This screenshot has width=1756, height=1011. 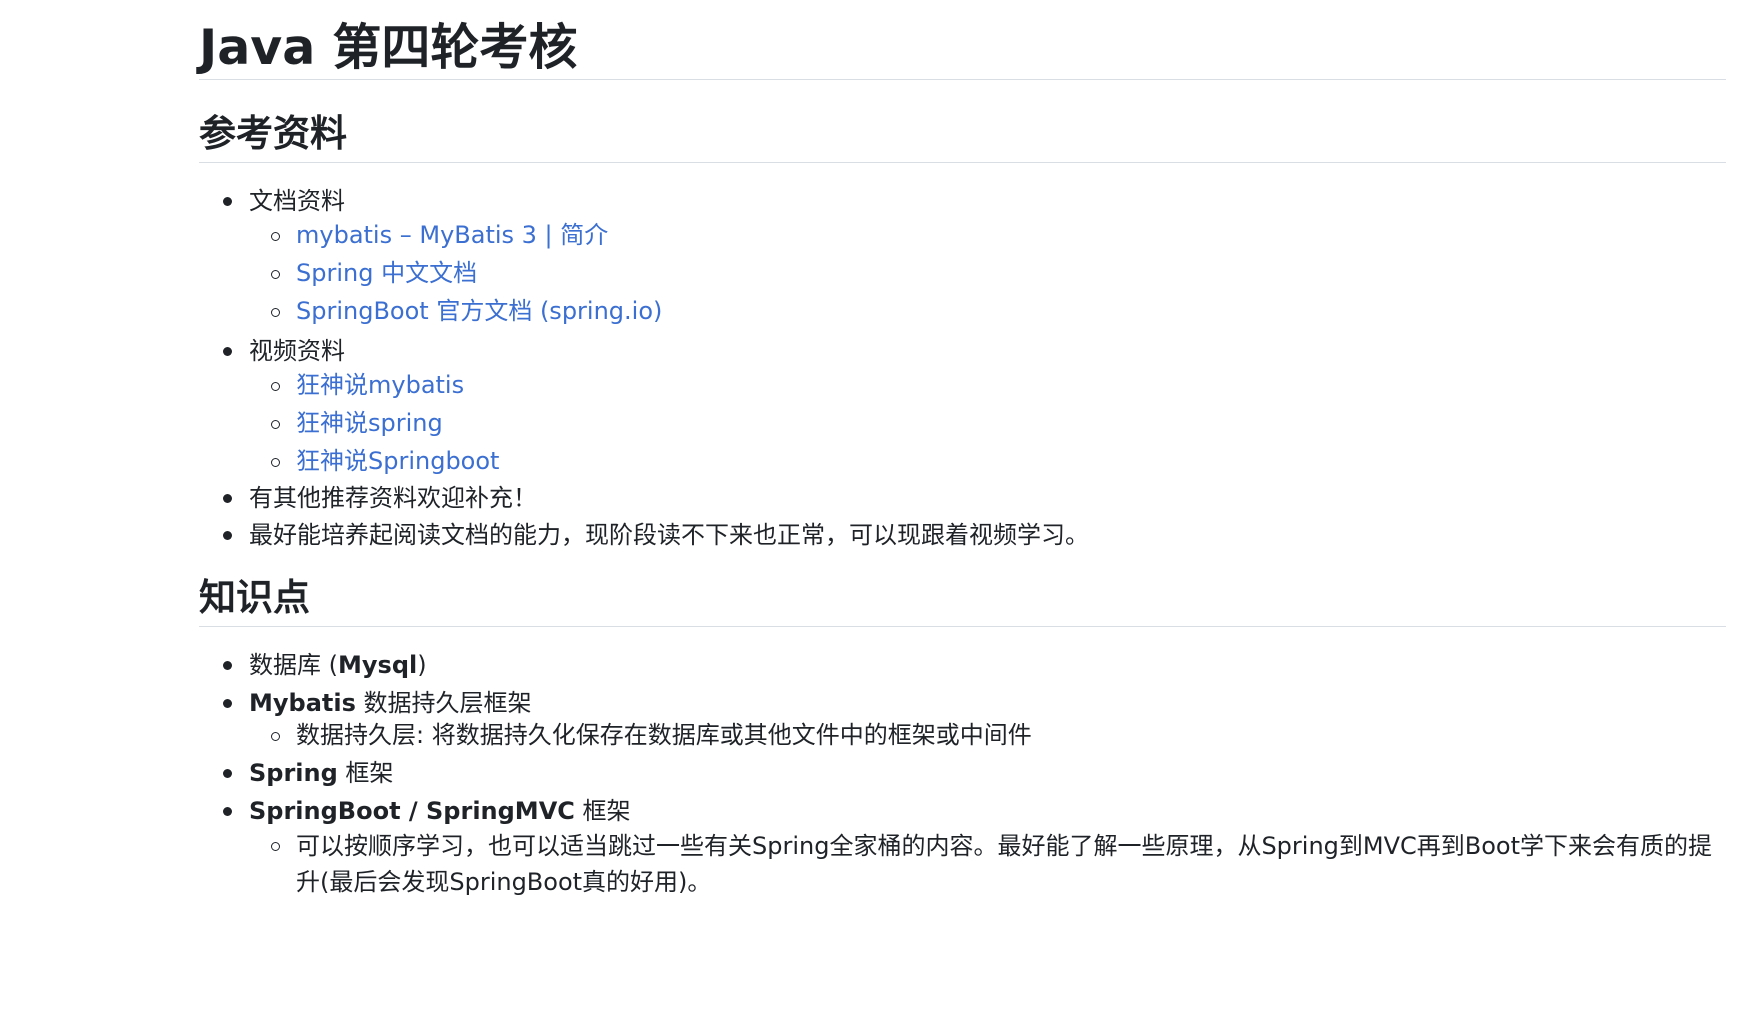 I want to click on list-item: 狂神说mybatis, so click(x=644, y=385).